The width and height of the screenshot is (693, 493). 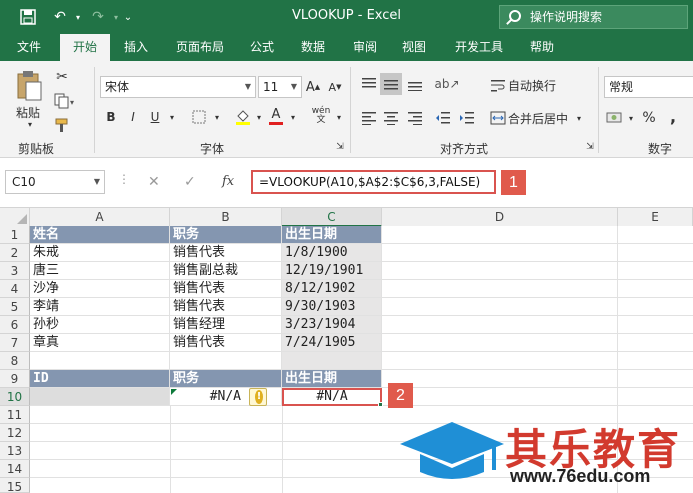 I want to click on border-icon, so click(x=199, y=117).